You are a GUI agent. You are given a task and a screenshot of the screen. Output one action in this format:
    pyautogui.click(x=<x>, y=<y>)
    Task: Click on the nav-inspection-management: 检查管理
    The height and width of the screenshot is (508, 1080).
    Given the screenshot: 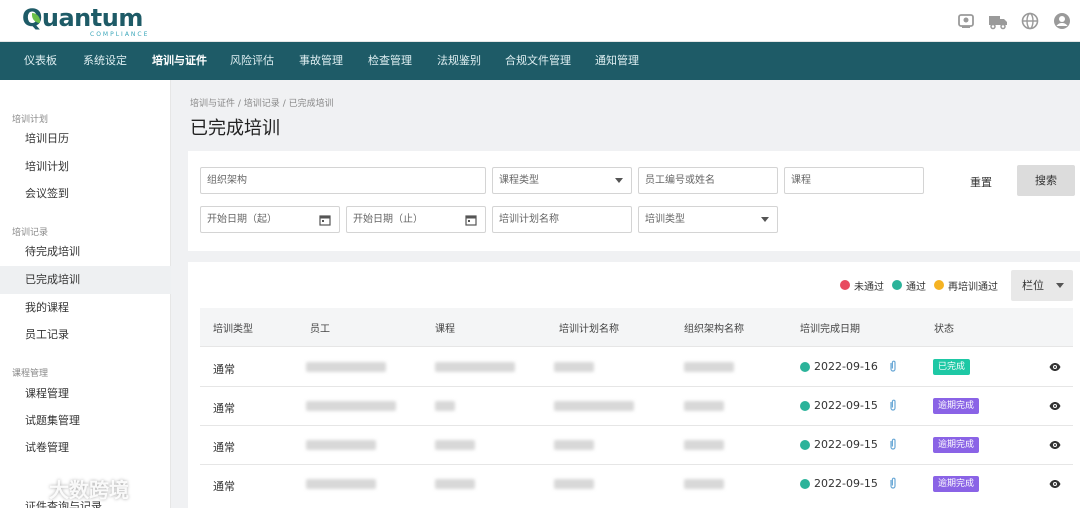 What is the action you would take?
    pyautogui.click(x=390, y=61)
    